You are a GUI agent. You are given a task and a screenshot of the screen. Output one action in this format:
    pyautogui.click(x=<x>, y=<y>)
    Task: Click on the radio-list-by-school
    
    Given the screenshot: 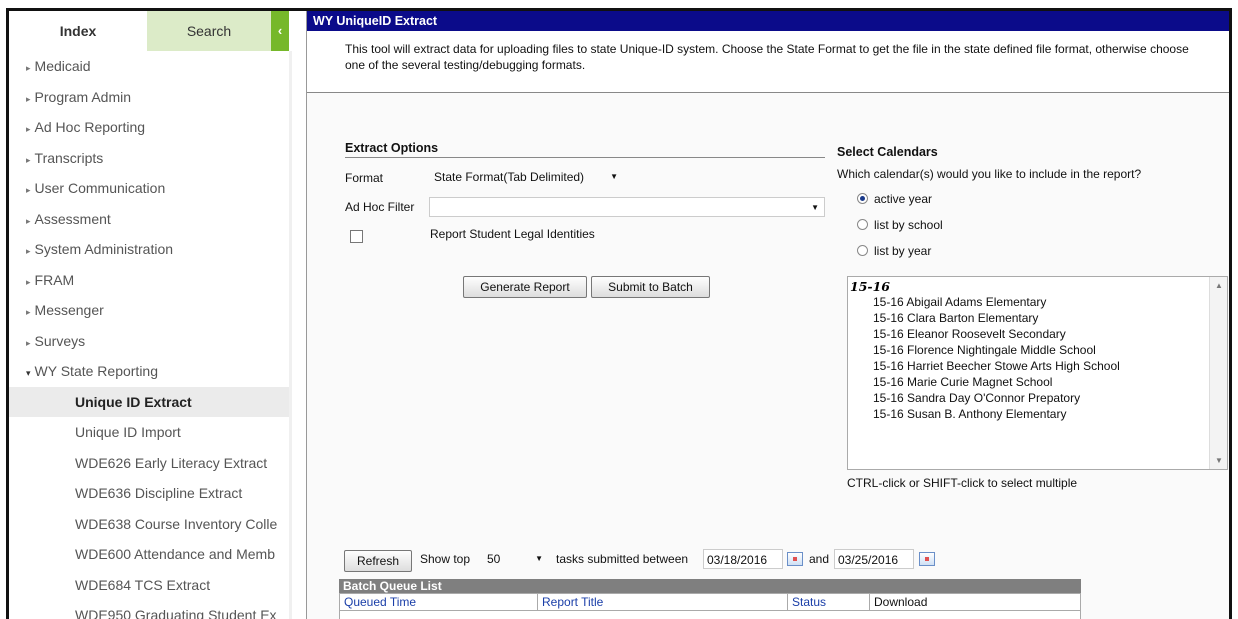 What is the action you would take?
    pyautogui.click(x=862, y=224)
    